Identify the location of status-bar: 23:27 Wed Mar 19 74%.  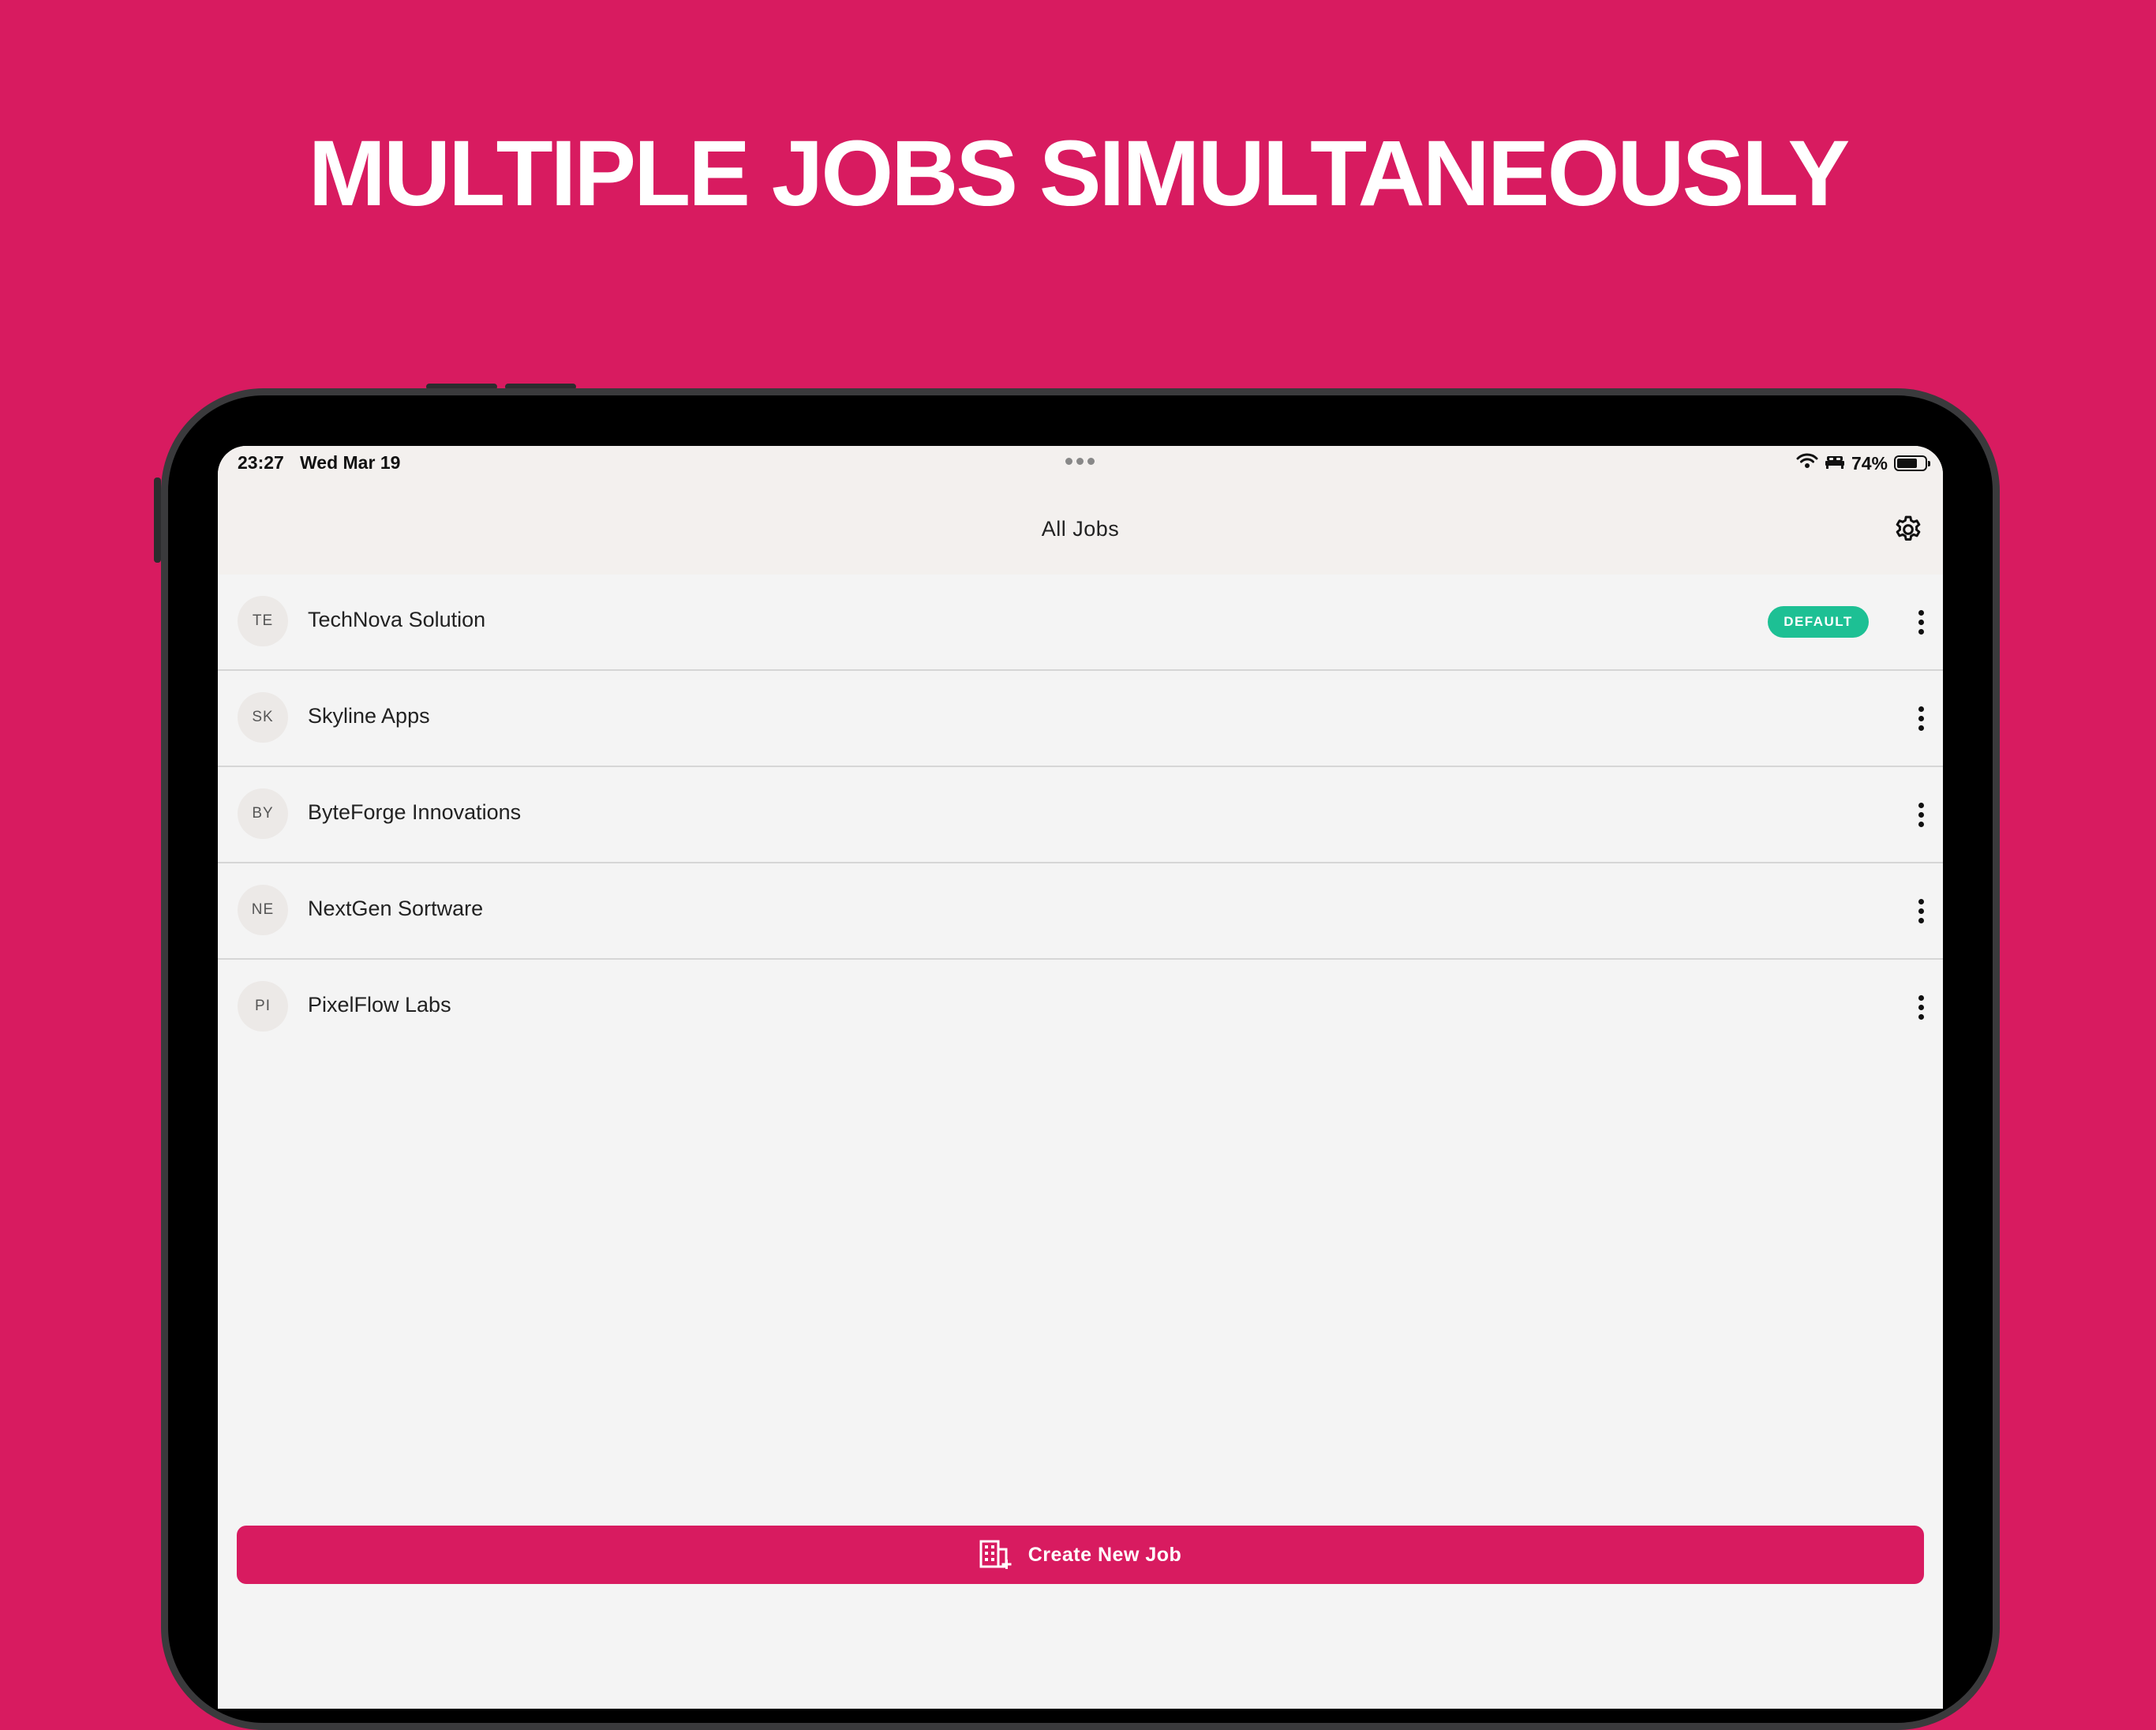
(1080, 469).